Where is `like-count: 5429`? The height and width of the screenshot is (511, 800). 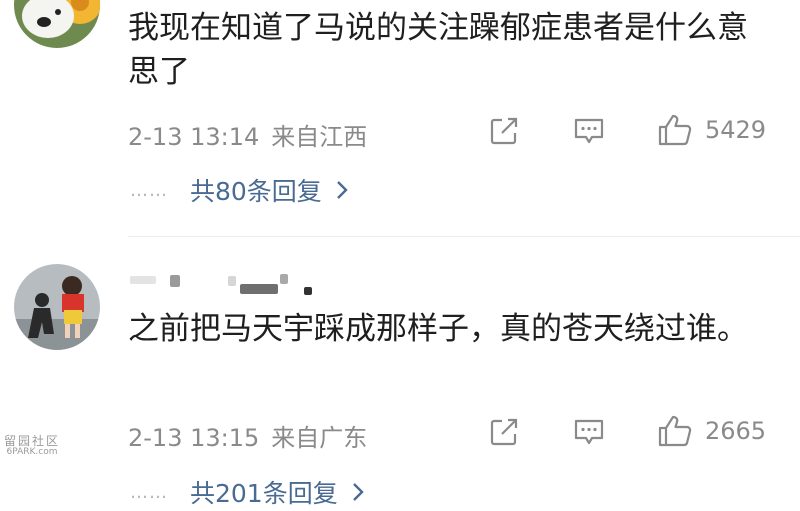
like-count: 5429 is located at coordinates (736, 130).